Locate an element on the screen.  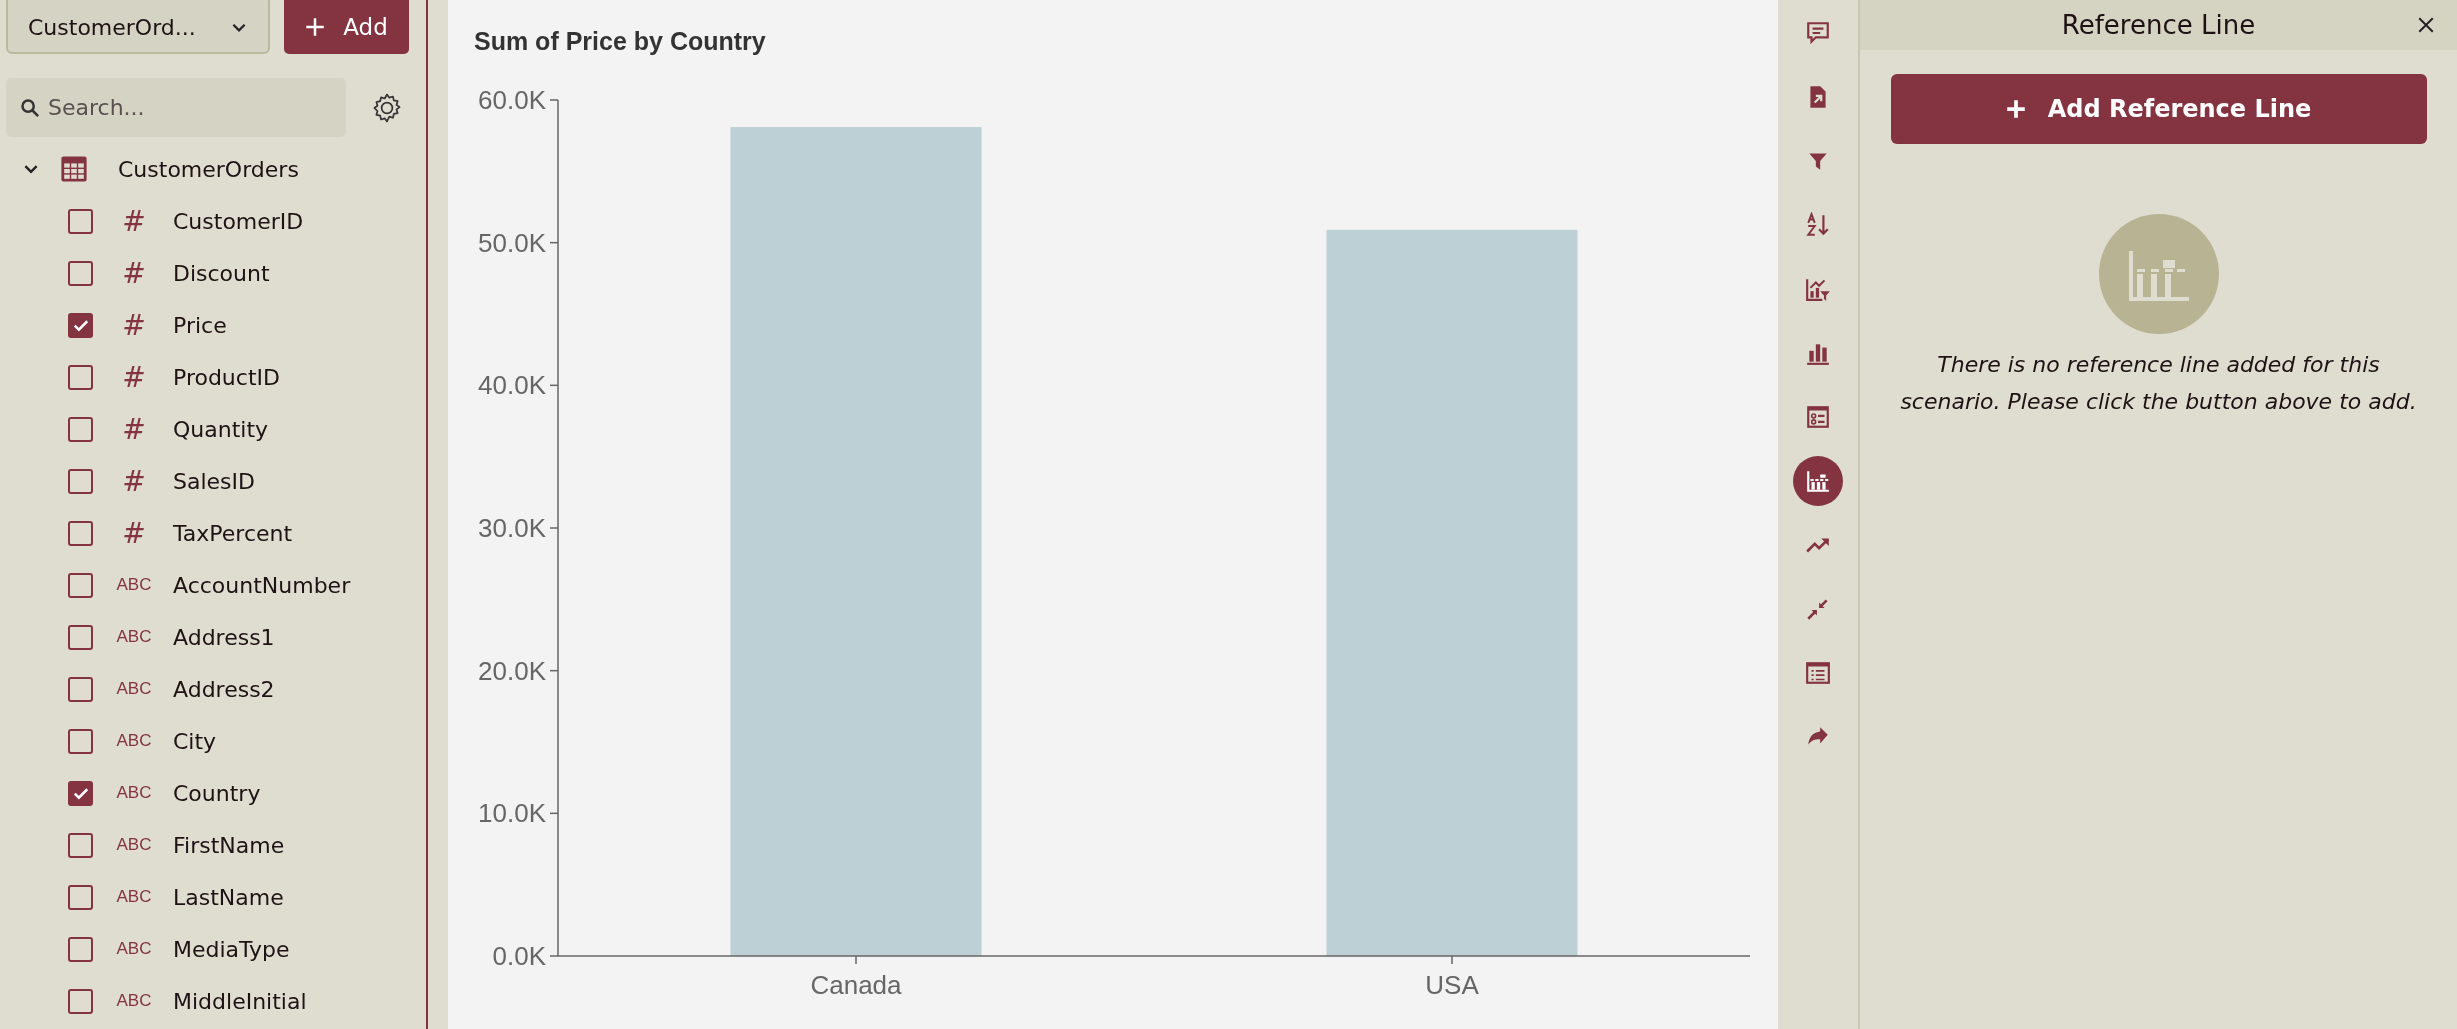
axis-category-label: Canada is located at coordinates (856, 985).